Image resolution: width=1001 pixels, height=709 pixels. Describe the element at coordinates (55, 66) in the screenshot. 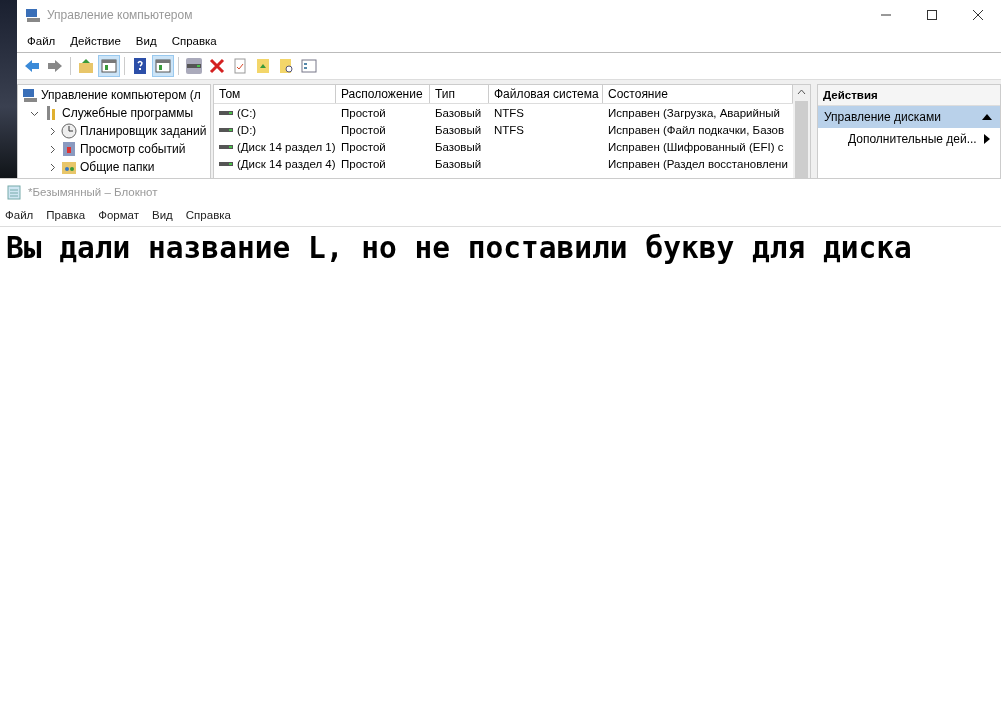

I see `forward-arrow-icon` at that location.